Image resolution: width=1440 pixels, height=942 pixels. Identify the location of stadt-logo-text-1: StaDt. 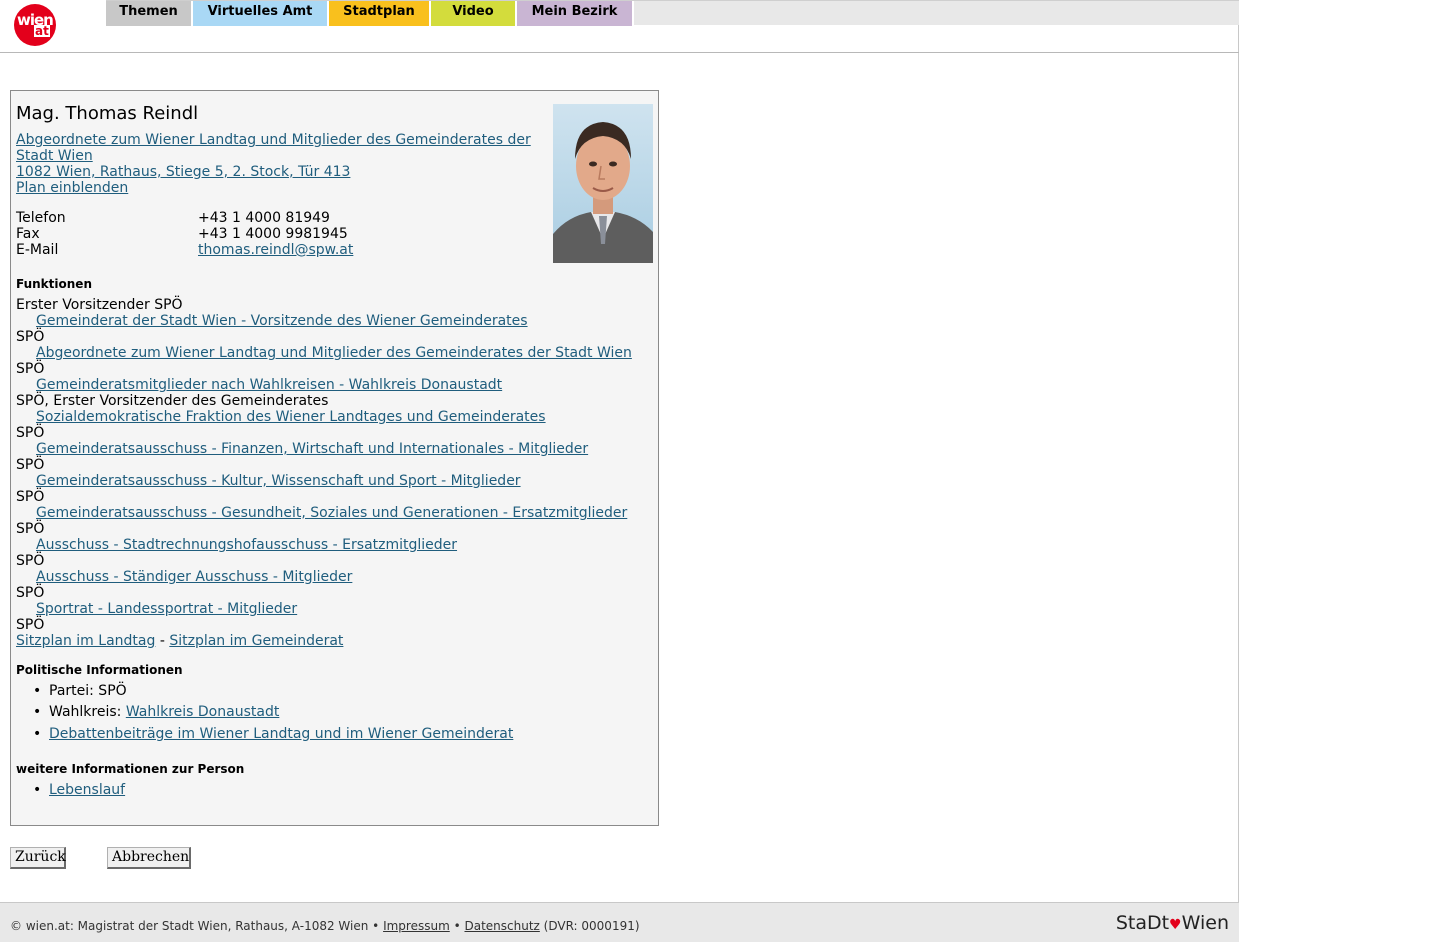
(1142, 923).